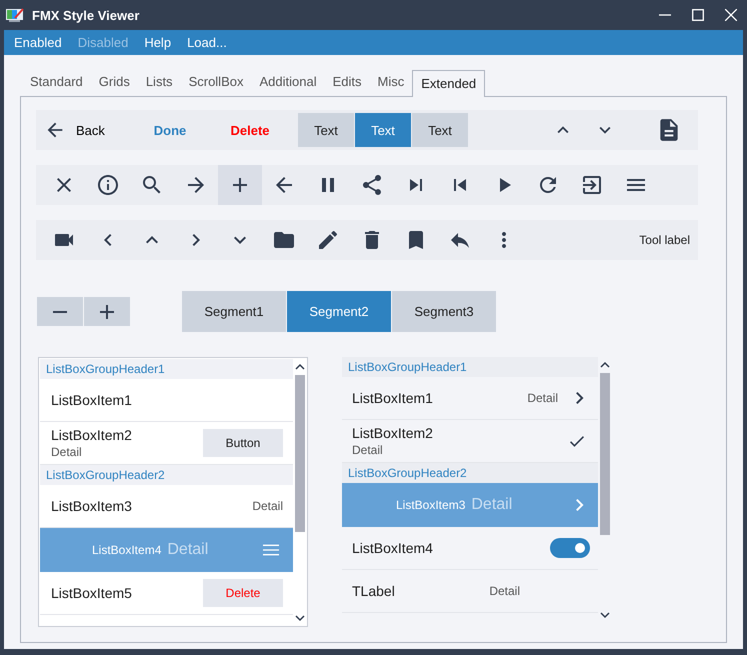  What do you see at coordinates (170, 130) in the screenshot?
I see `done-button: Done` at bounding box center [170, 130].